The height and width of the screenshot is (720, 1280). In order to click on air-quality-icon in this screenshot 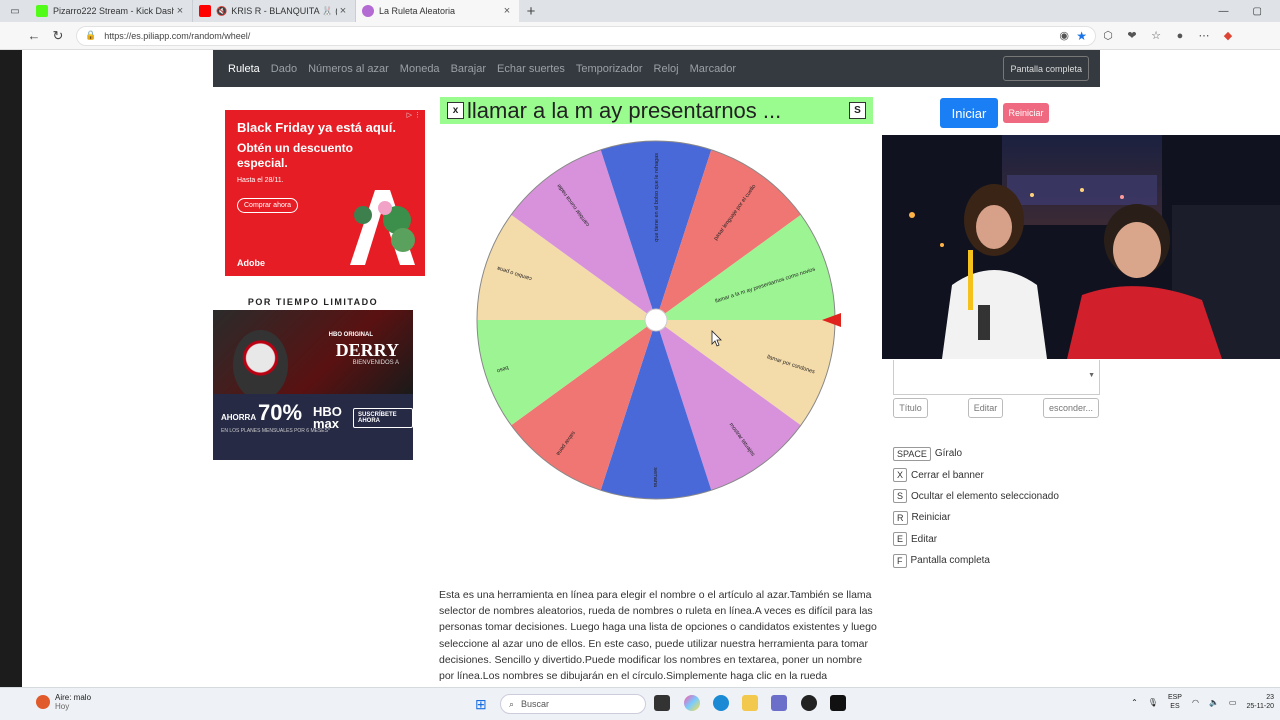, I will do `click(43, 702)`.